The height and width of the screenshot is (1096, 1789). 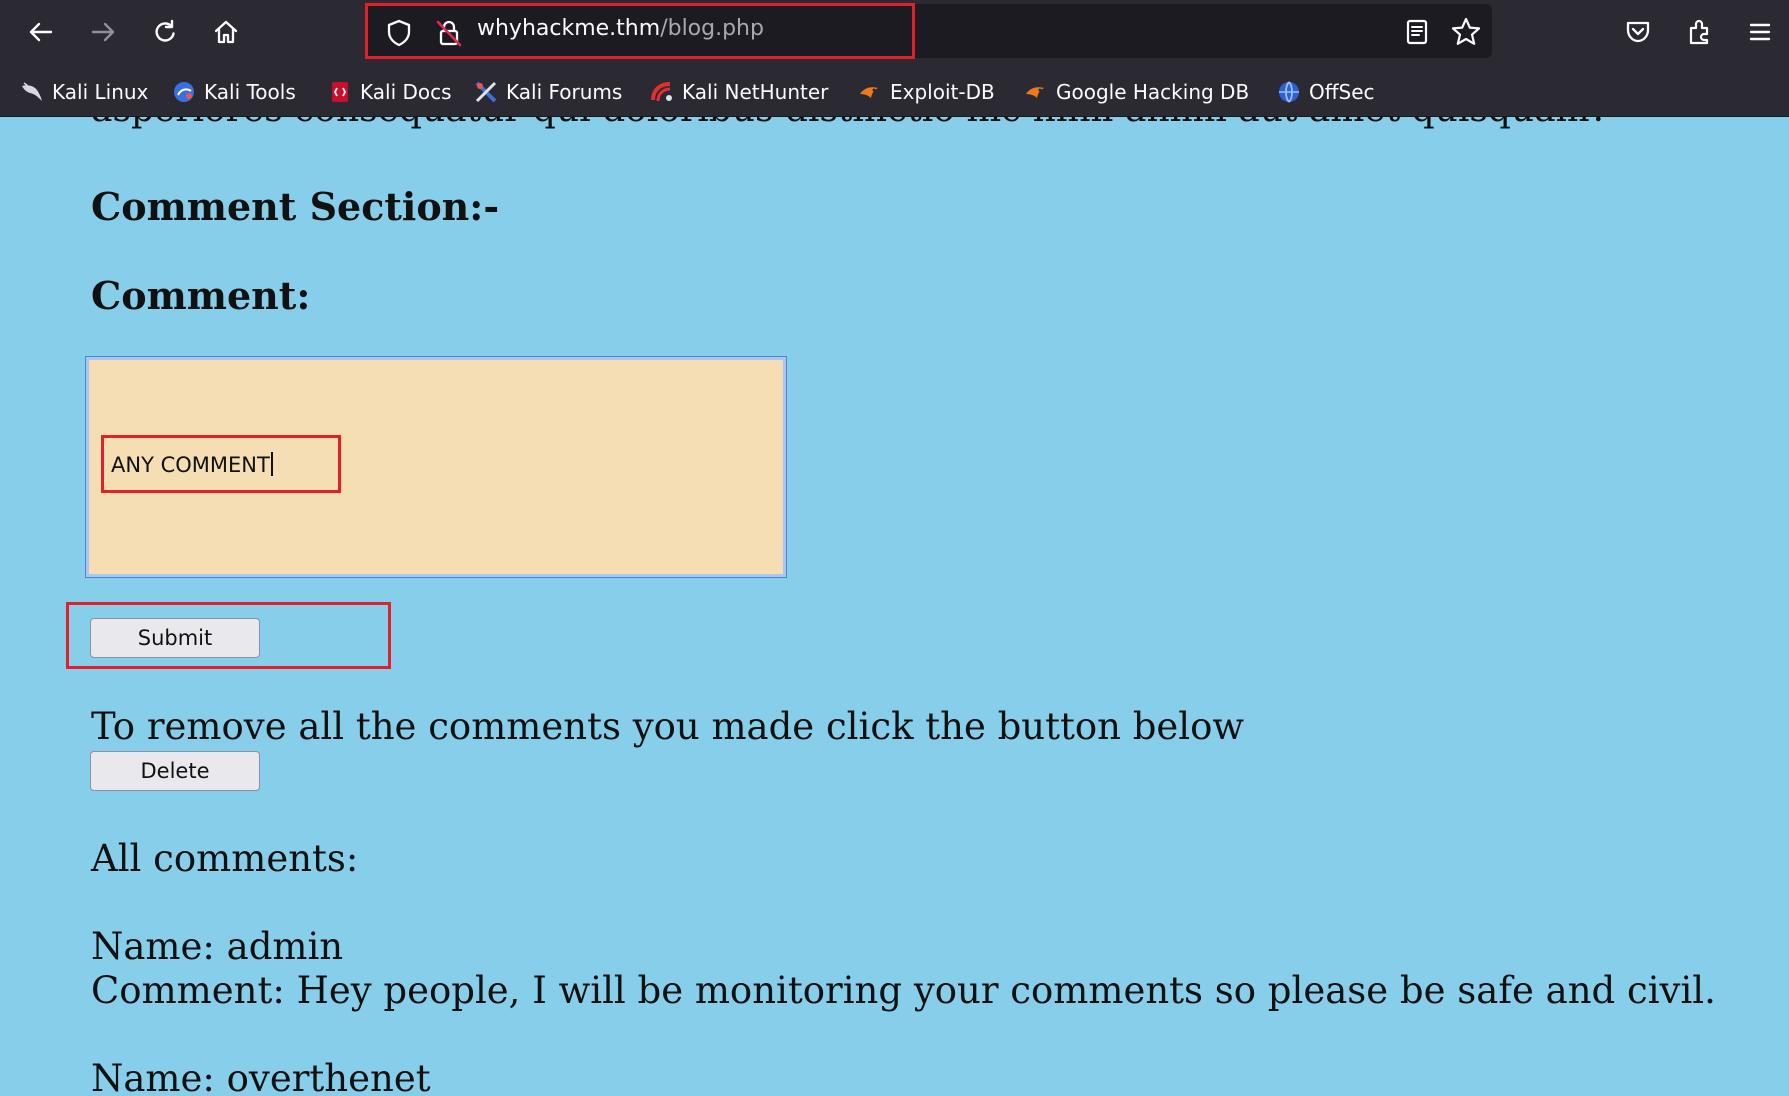 I want to click on bookmark-star-icon, so click(x=1466, y=32).